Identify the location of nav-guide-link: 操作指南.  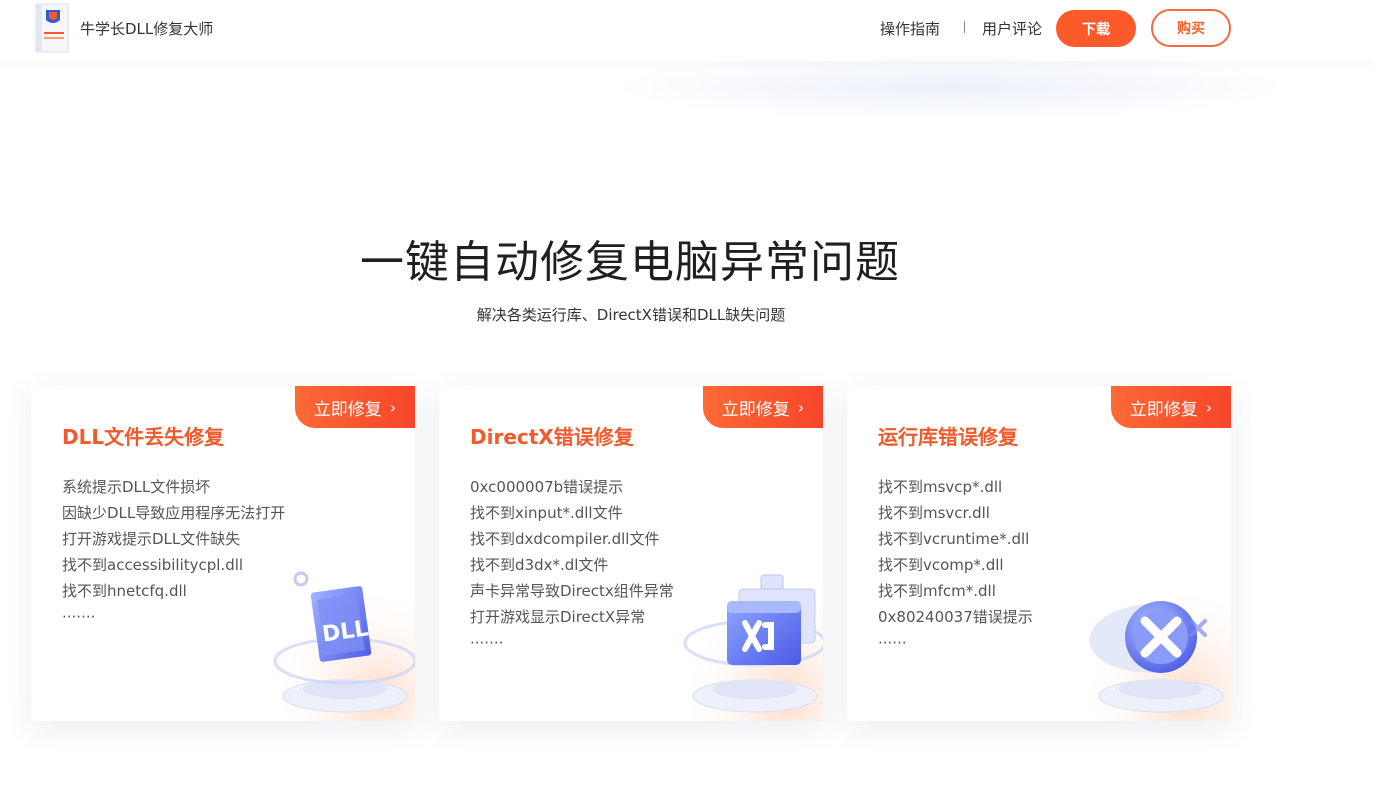
(910, 28).